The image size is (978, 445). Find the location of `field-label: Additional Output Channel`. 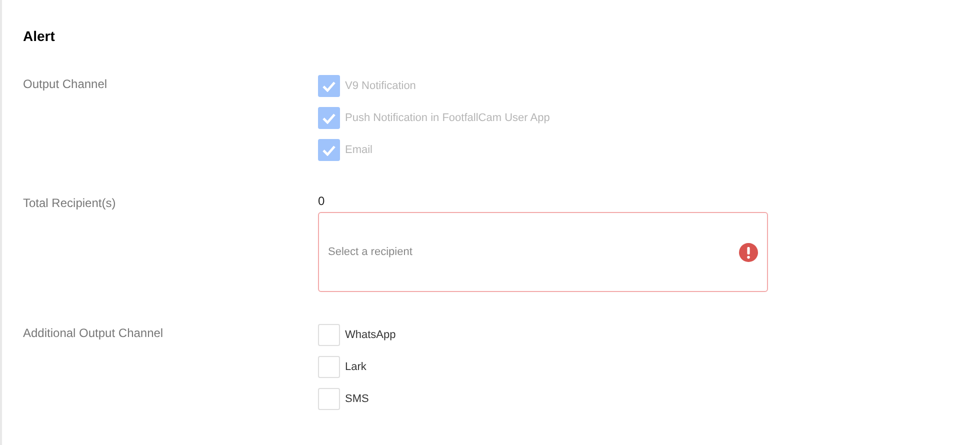

field-label: Additional Output Channel is located at coordinates (93, 333).